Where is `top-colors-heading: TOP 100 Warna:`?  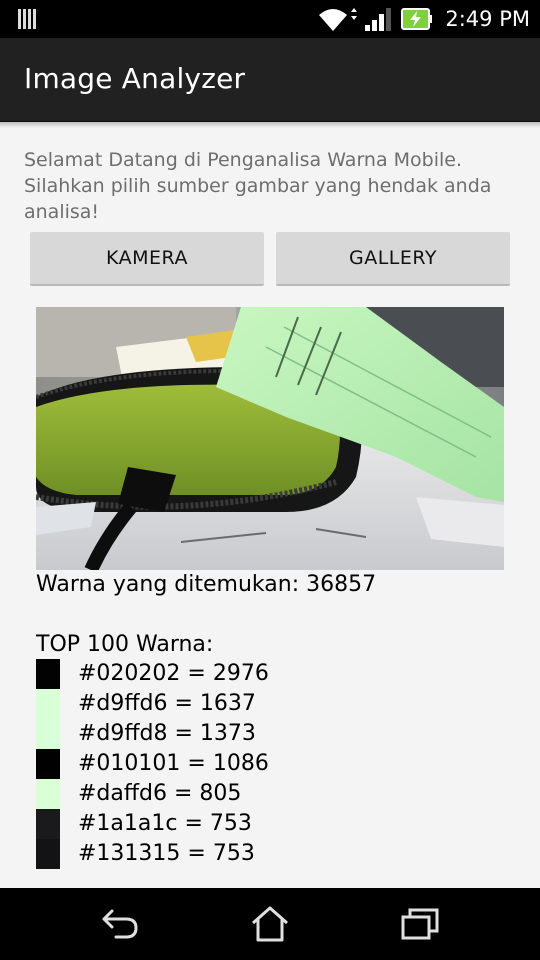
top-colors-heading: TOP 100 Warna: is located at coordinates (125, 644).